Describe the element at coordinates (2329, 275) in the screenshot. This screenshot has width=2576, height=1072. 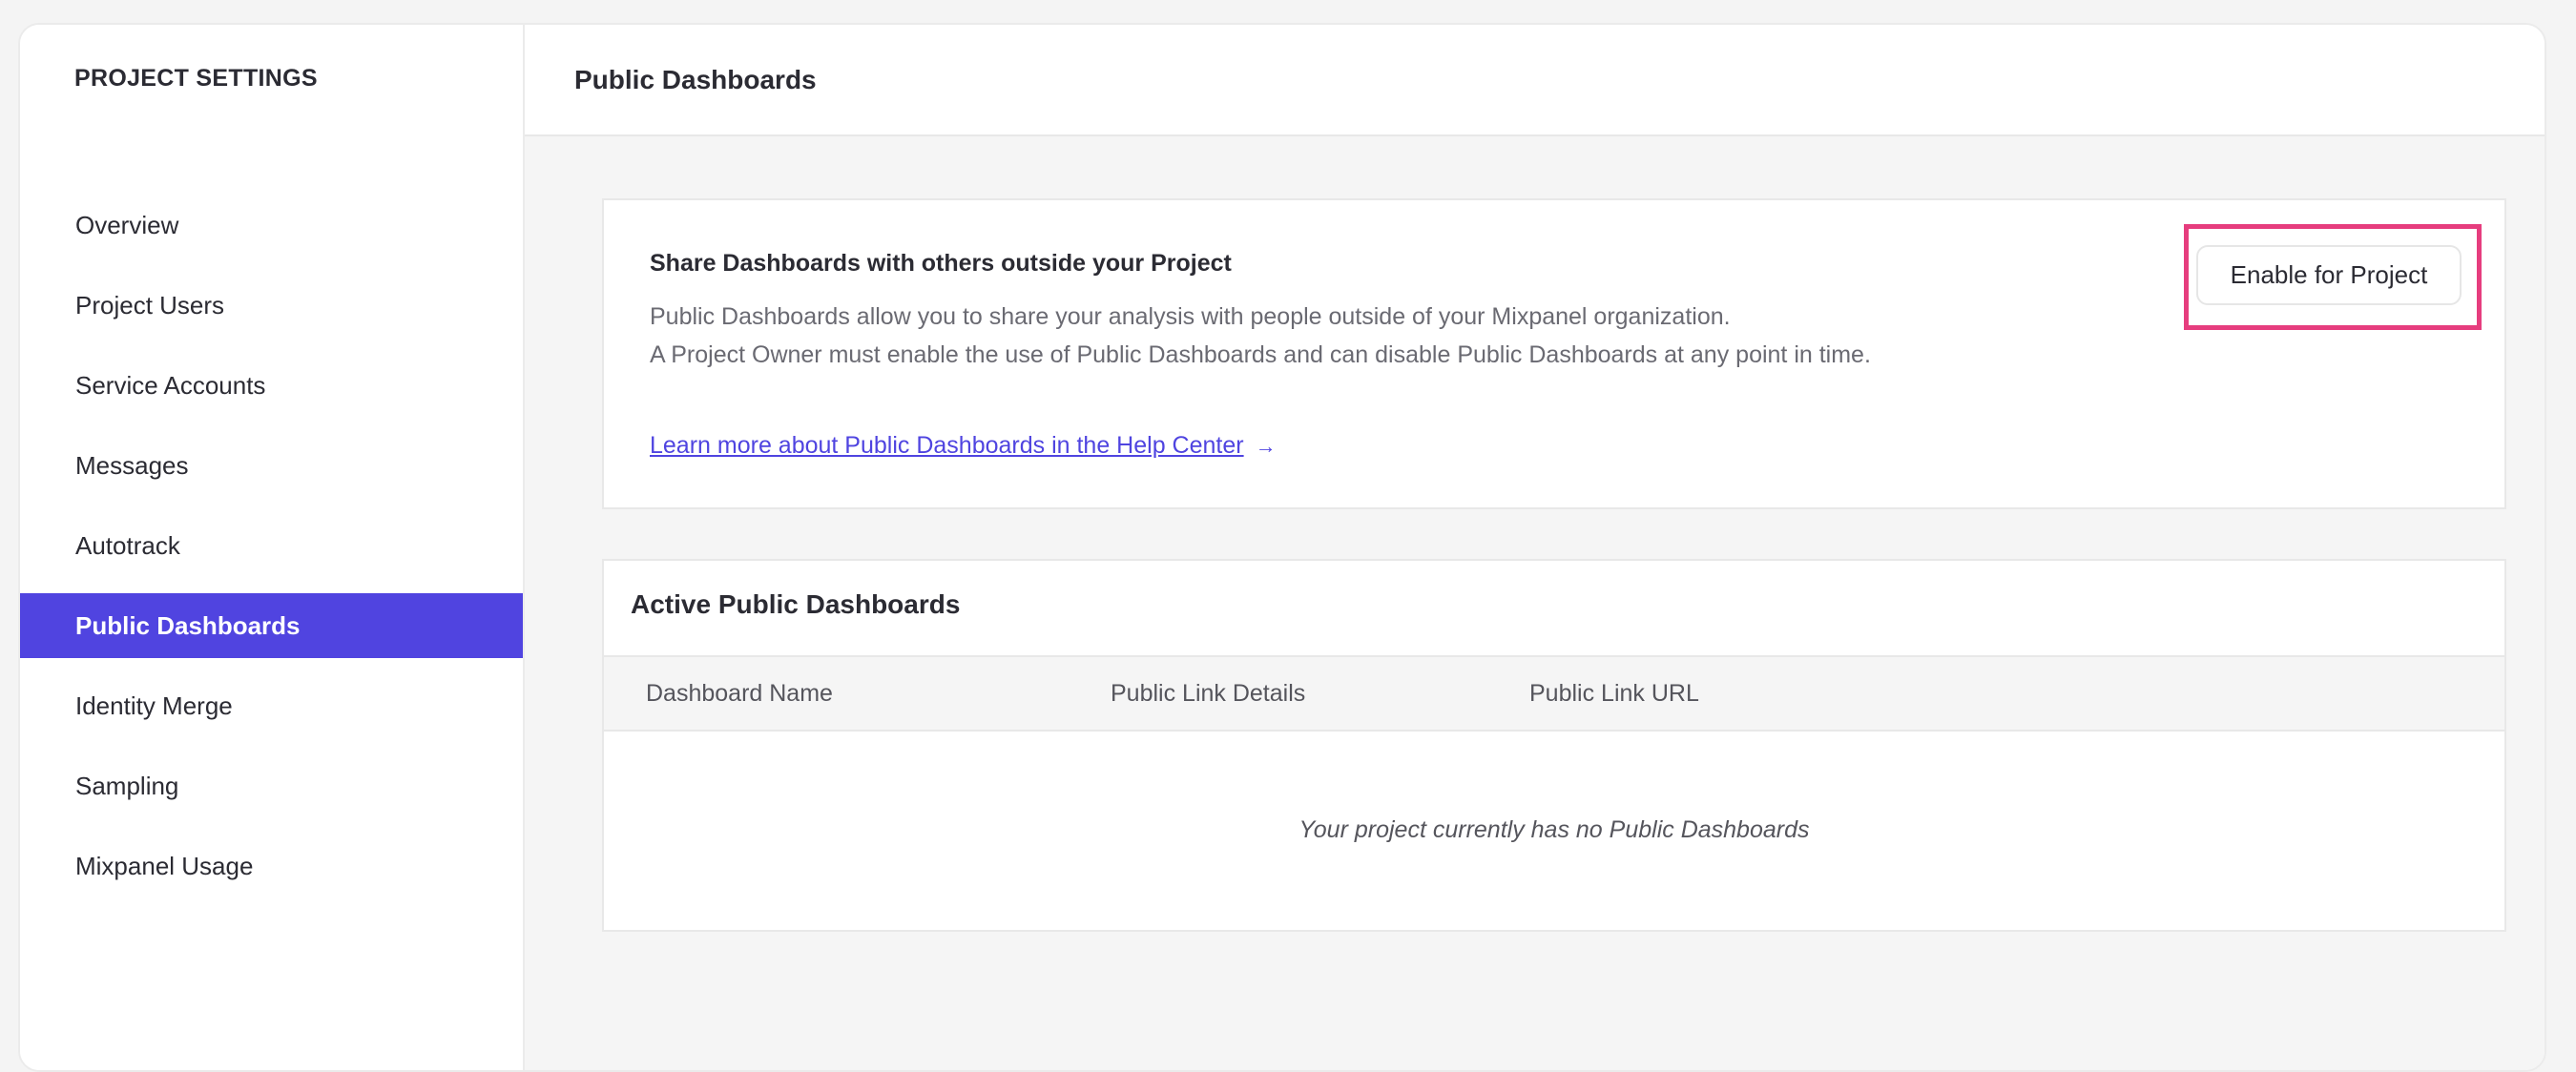
I see `enable-for-project-button: Enable for Project` at that location.